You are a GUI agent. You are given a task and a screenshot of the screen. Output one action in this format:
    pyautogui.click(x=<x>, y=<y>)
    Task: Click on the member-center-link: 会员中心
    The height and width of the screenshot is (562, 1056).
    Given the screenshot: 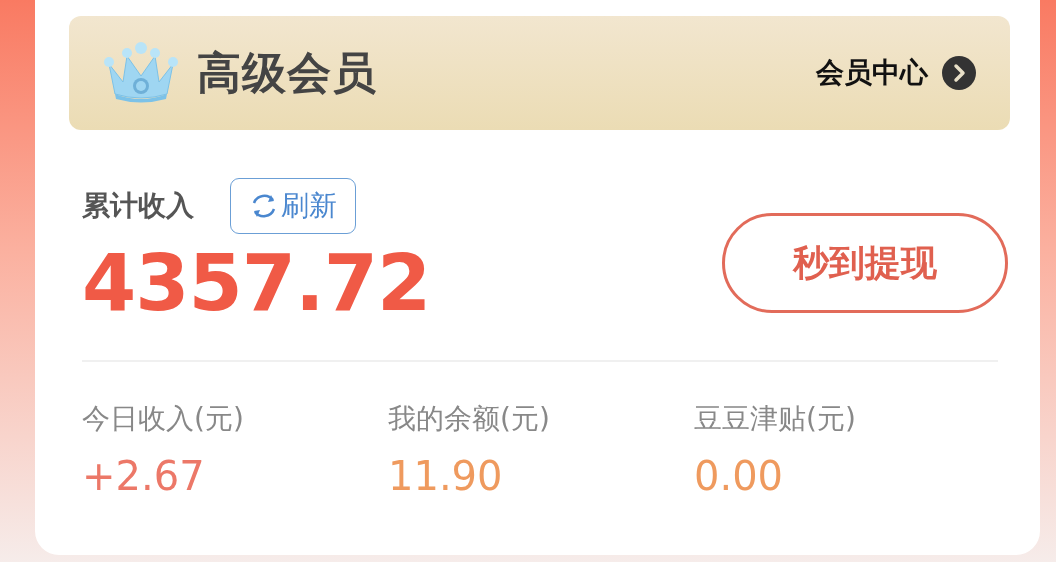 What is the action you would take?
    pyautogui.click(x=896, y=73)
    